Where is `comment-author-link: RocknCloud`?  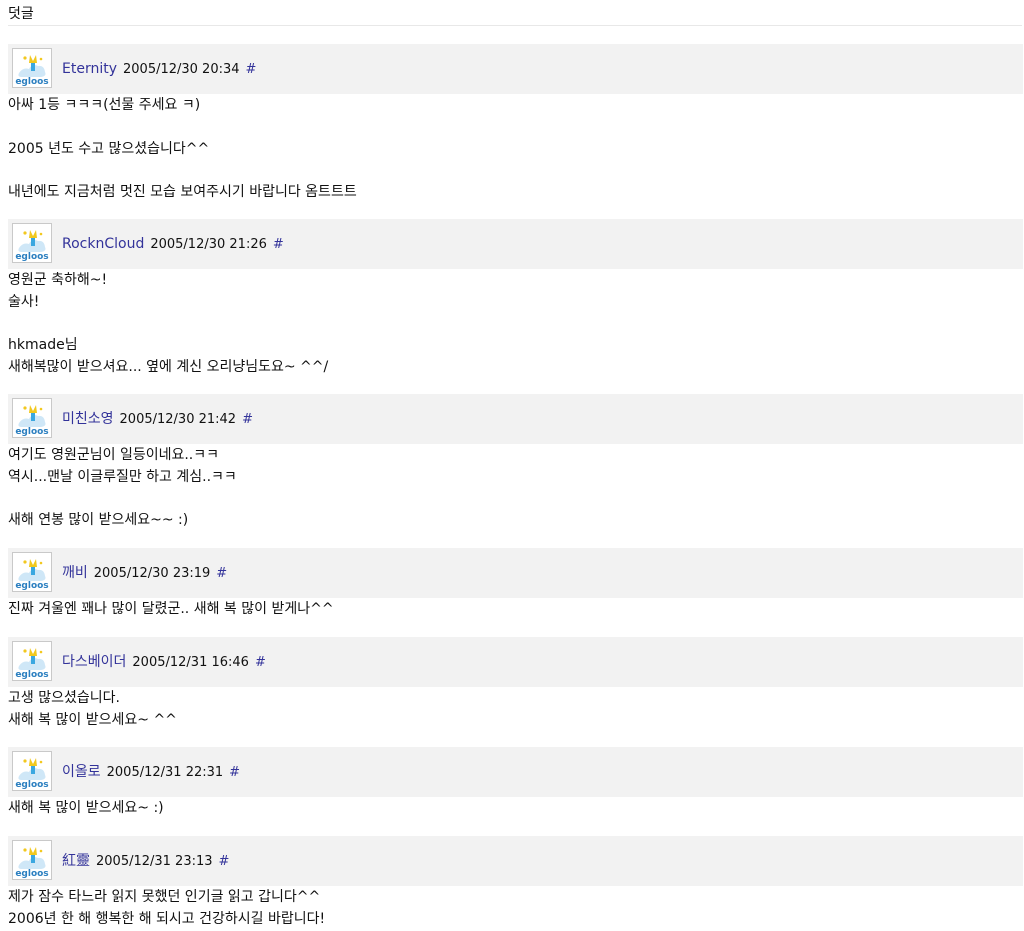 comment-author-link: RocknCloud is located at coordinates (103, 244).